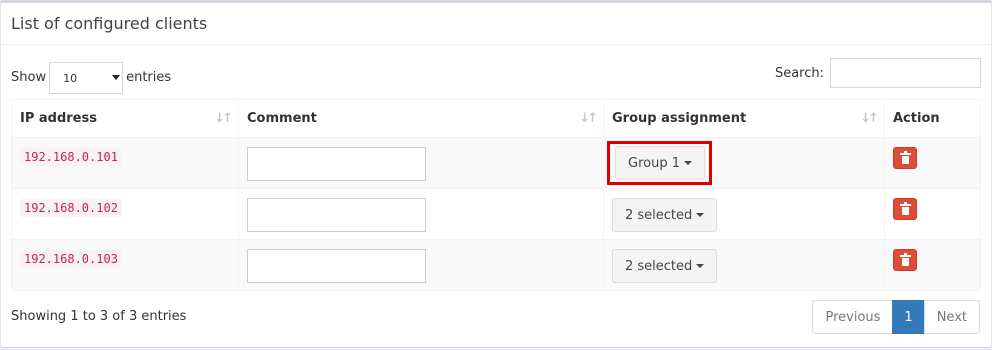 This screenshot has width=992, height=350. I want to click on column-header-action-label: Action, so click(916, 118).